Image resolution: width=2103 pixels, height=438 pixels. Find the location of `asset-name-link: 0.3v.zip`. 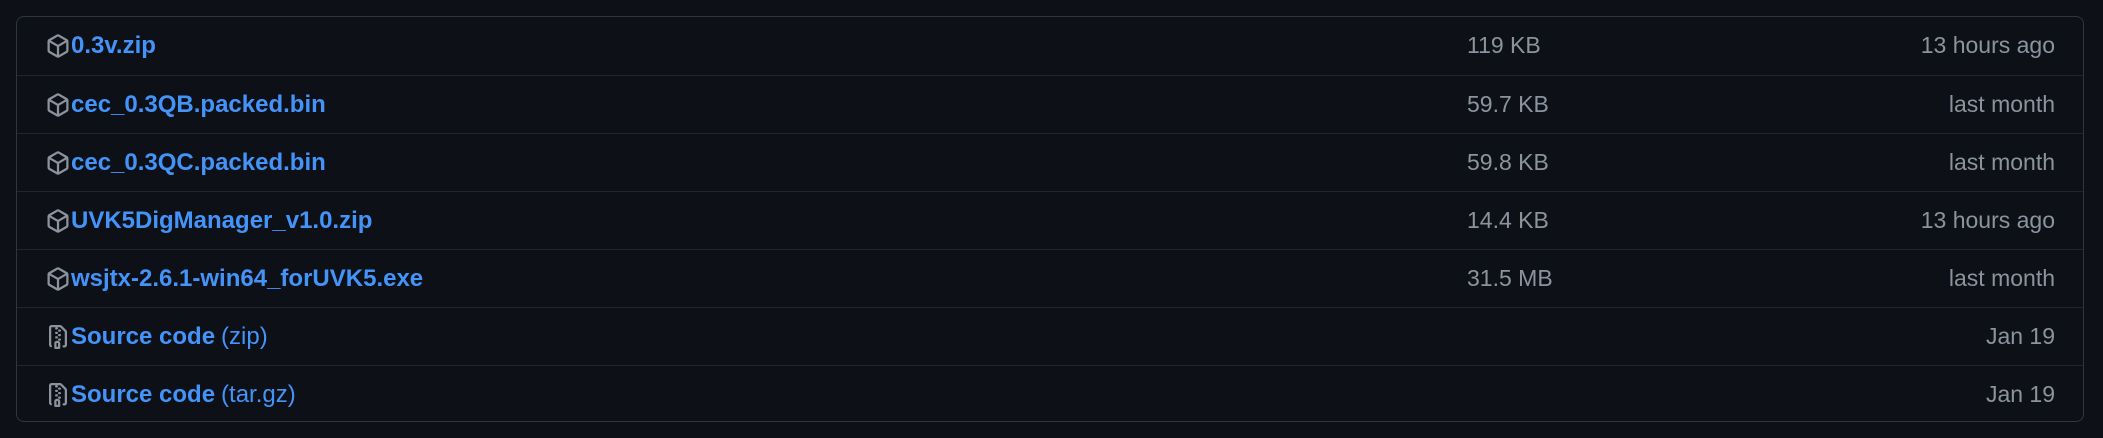

asset-name-link: 0.3v.zip is located at coordinates (113, 46).